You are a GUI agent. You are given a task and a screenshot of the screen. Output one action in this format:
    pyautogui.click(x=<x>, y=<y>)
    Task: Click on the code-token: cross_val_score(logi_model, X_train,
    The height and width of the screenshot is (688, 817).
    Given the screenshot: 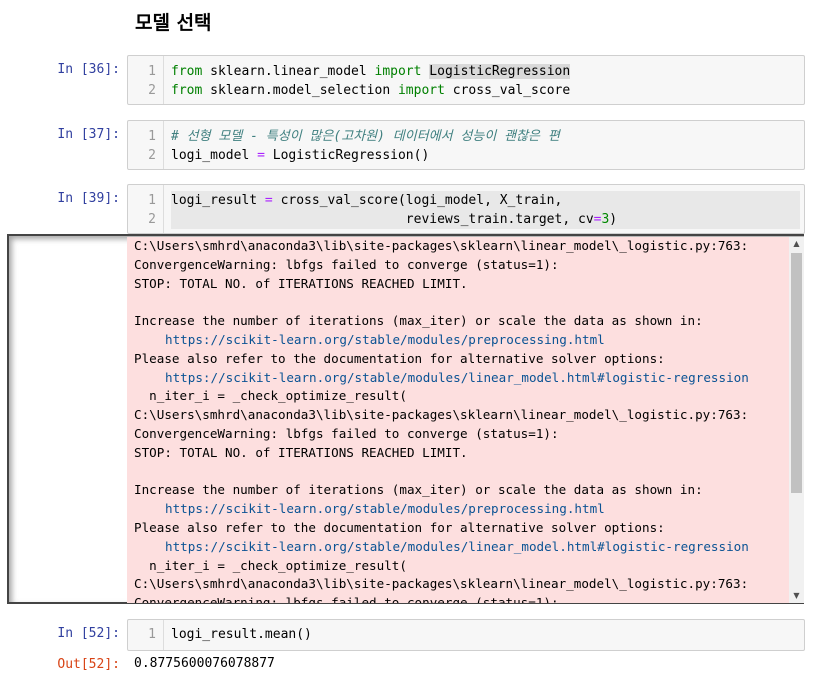 What is the action you would take?
    pyautogui.click(x=417, y=200)
    